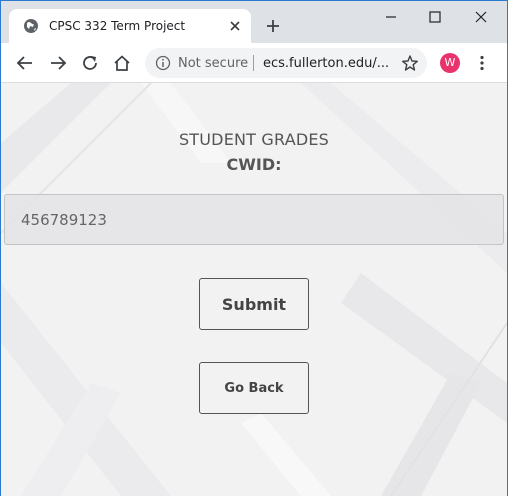  Describe the element at coordinates (391, 17) in the screenshot. I see `minimize-icon` at that location.